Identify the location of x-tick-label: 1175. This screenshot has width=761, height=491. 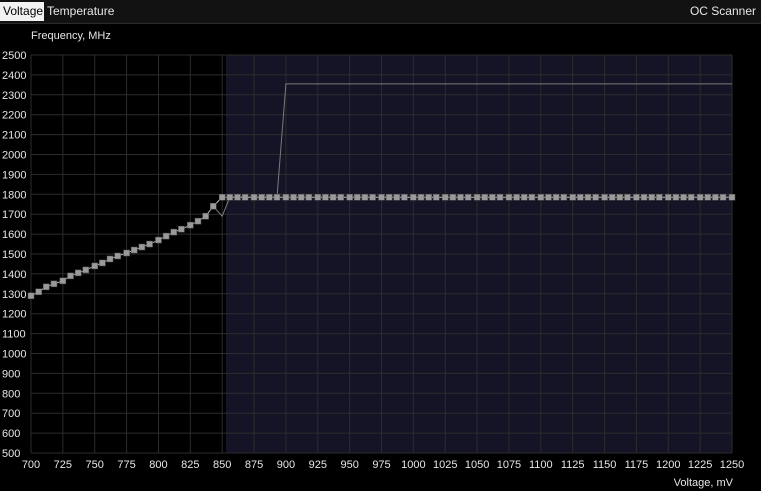
(637, 465).